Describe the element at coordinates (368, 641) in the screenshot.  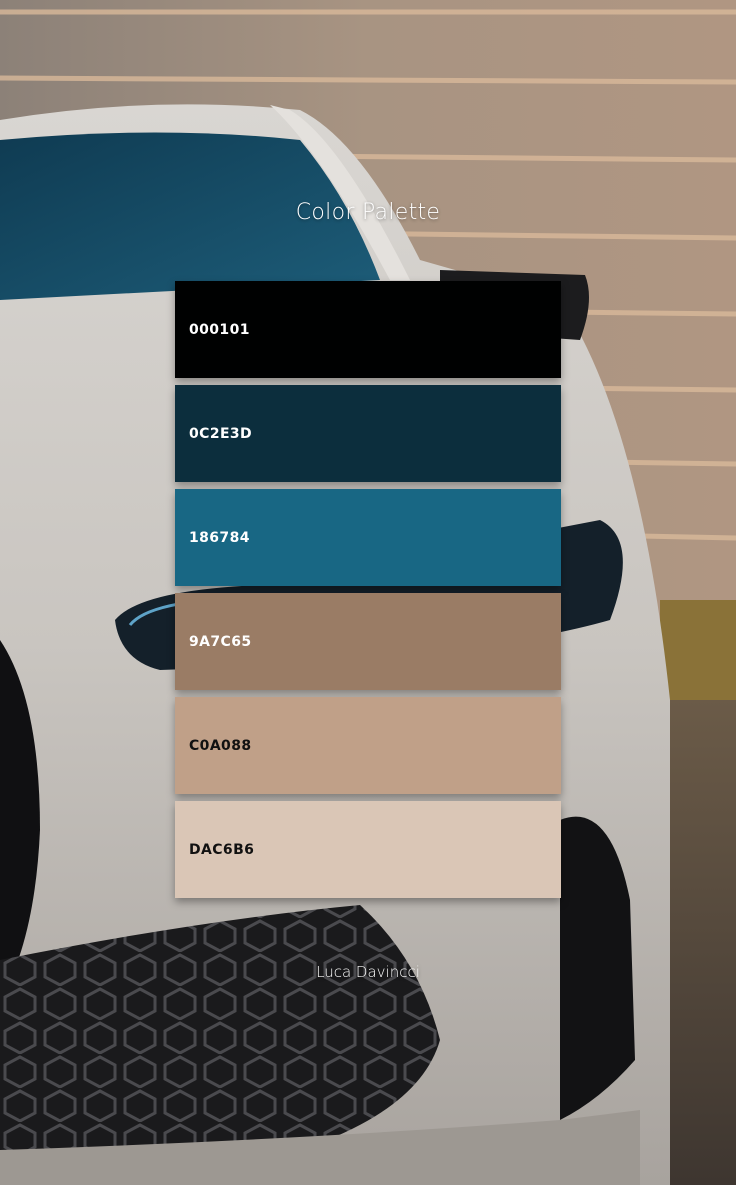
I see `color-swatch: 9A7C65` at that location.